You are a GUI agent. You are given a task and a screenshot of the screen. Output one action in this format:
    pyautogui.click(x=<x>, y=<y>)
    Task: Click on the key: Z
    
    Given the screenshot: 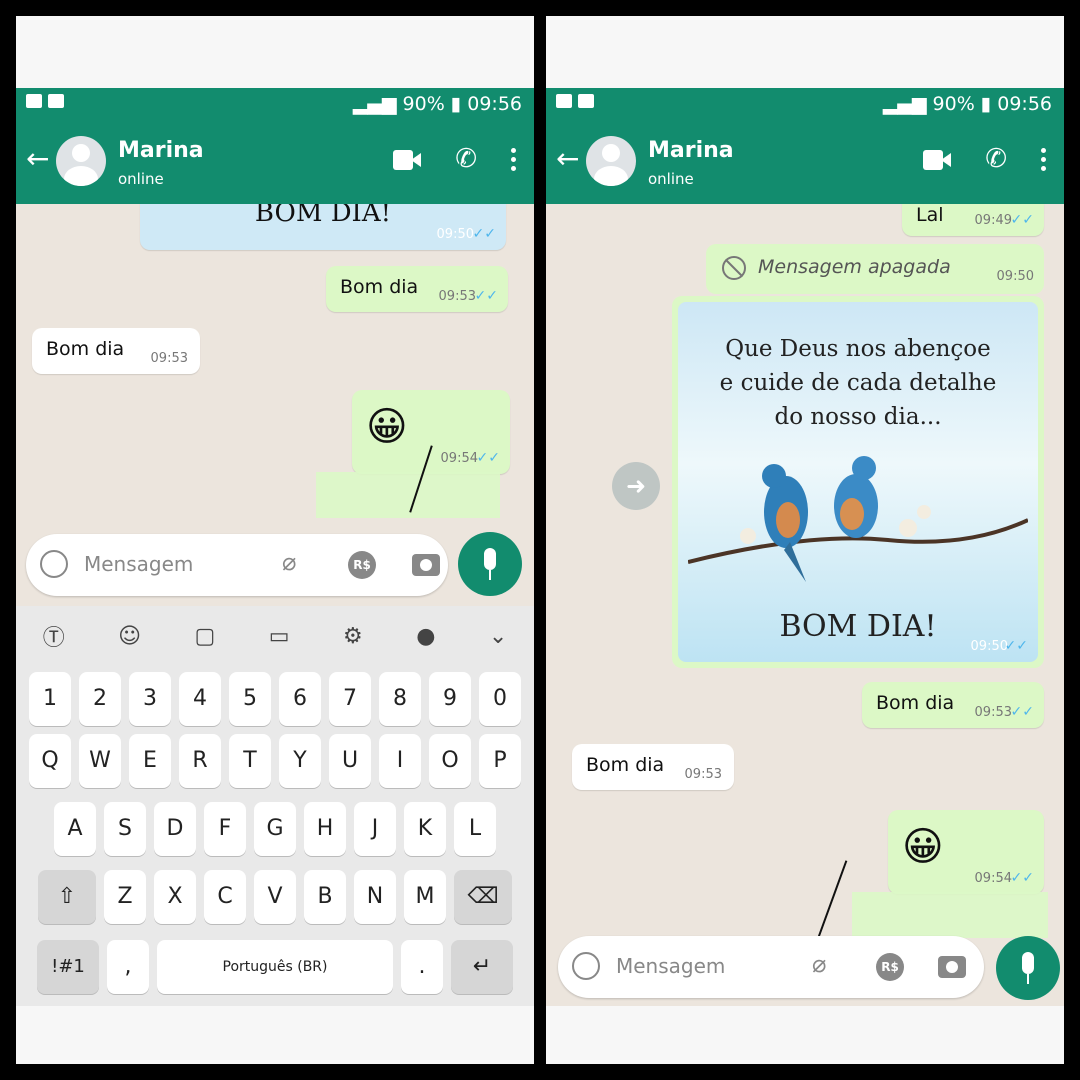 What is the action you would take?
    pyautogui.click(x=125, y=897)
    